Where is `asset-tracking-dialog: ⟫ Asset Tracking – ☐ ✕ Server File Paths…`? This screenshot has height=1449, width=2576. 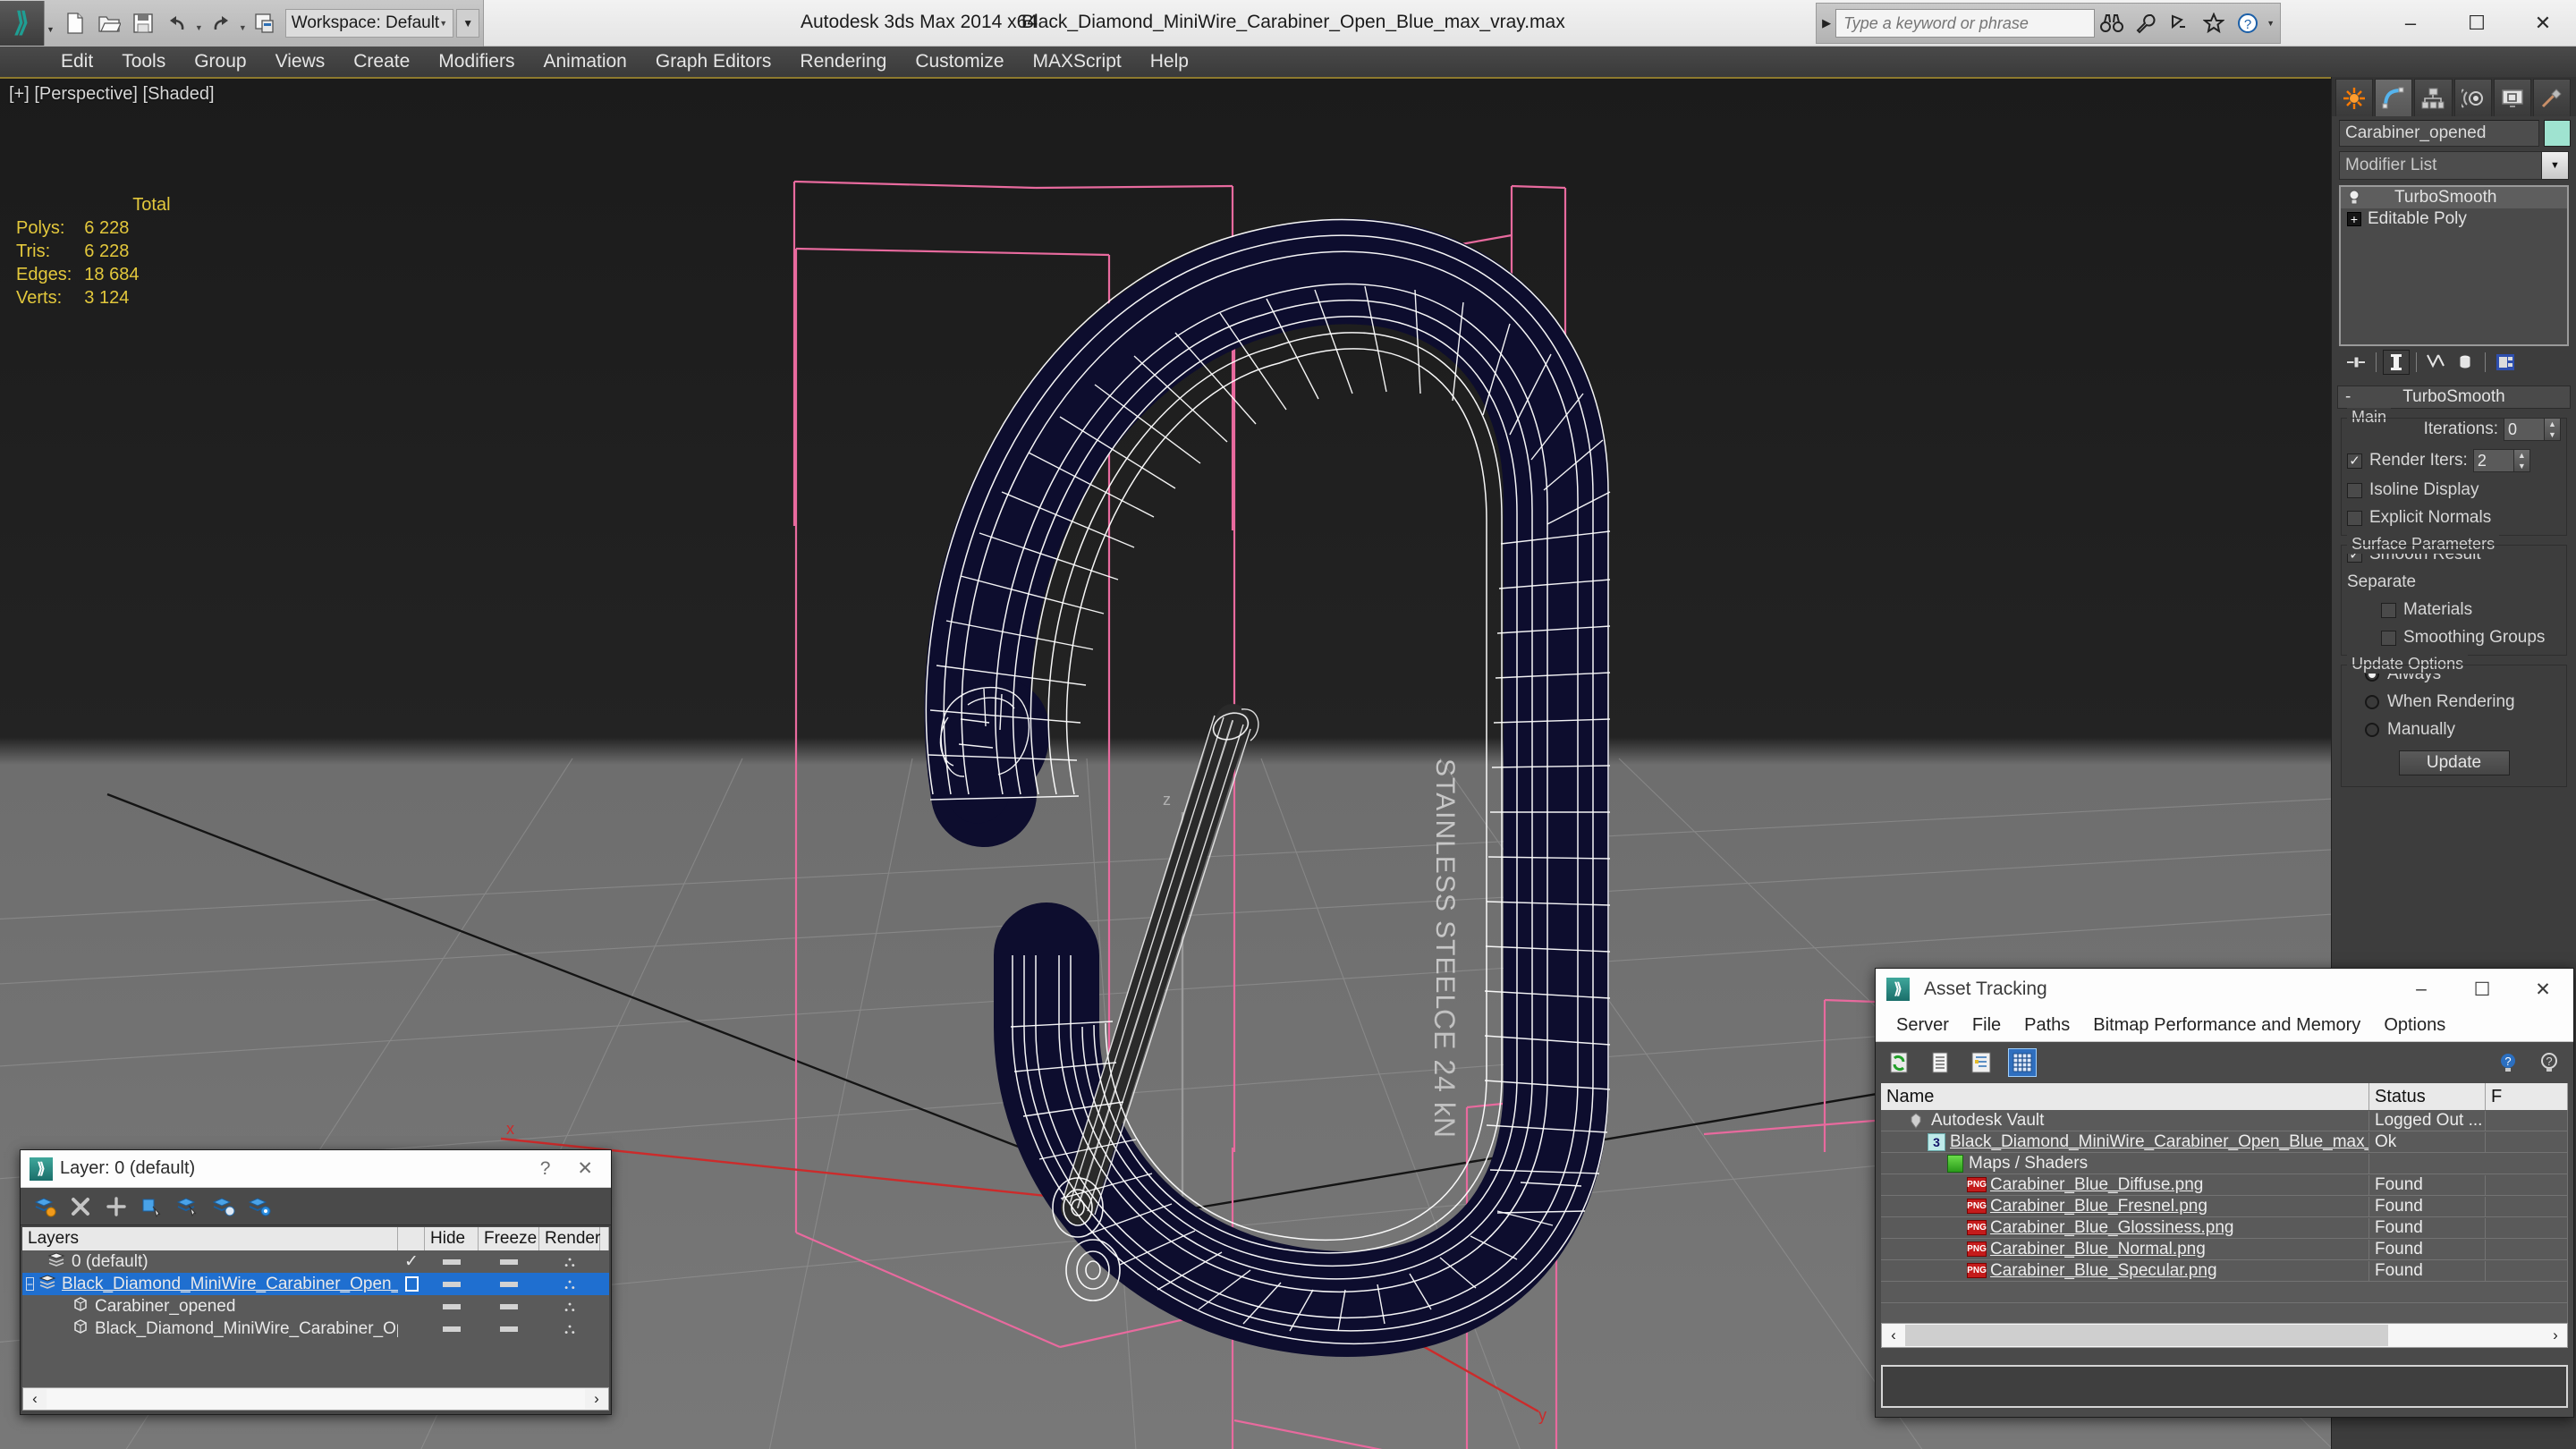
asset-tracking-dialog: ⟫ Asset Tracking – ☐ ✕ Server File Paths… is located at coordinates (2224, 1193).